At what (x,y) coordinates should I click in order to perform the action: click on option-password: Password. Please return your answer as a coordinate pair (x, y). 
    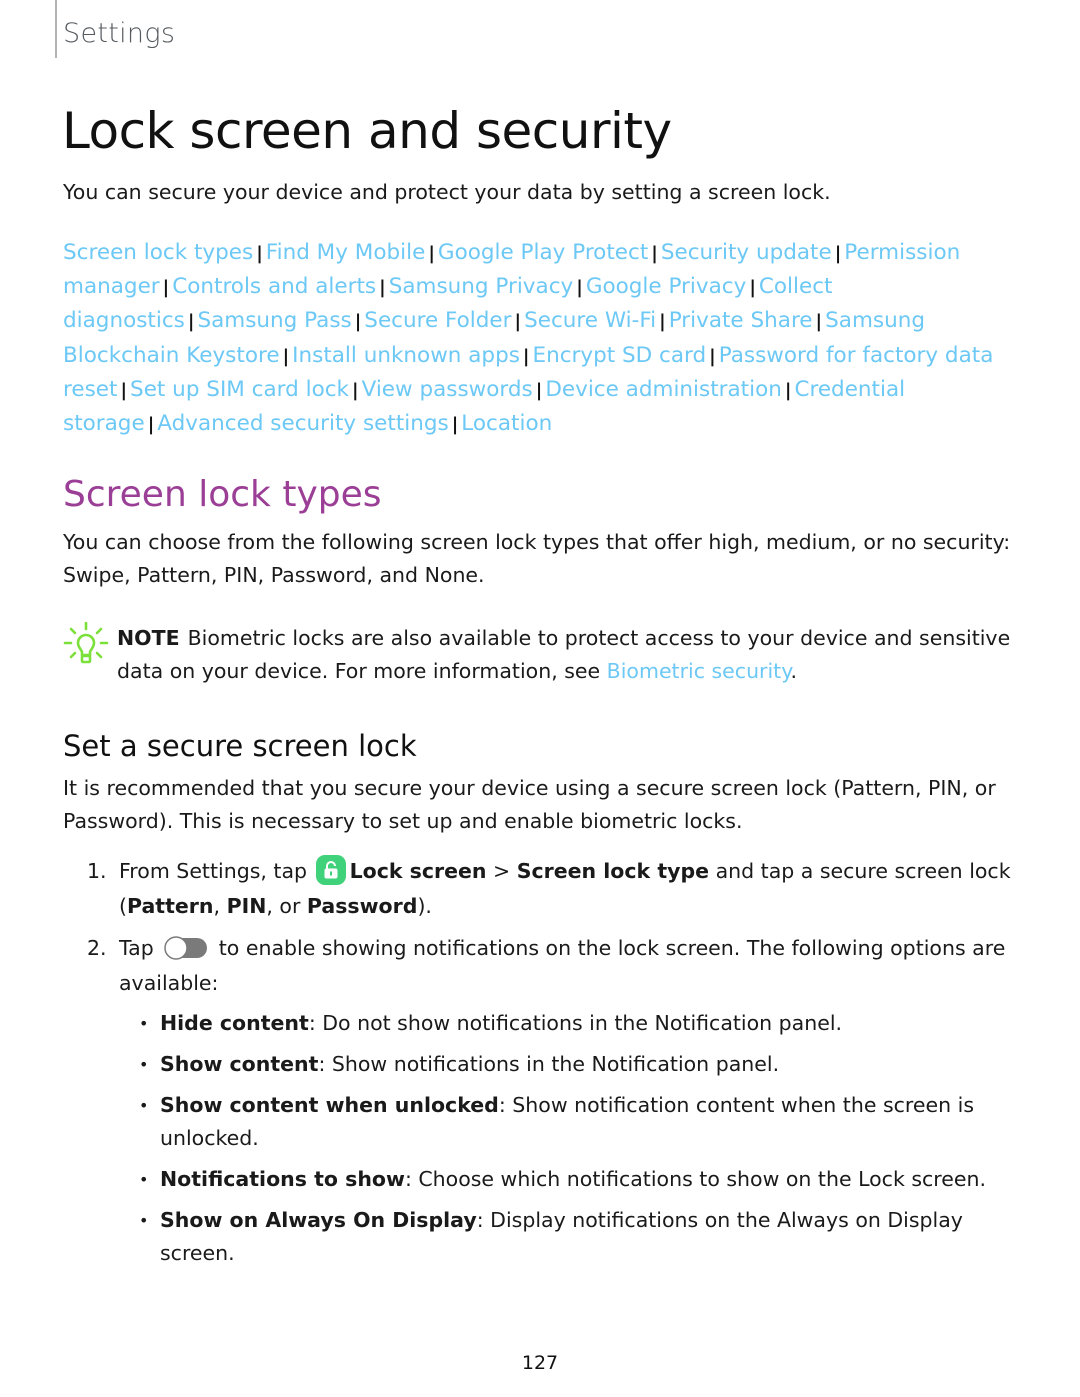
    Looking at the image, I should click on (362, 906).